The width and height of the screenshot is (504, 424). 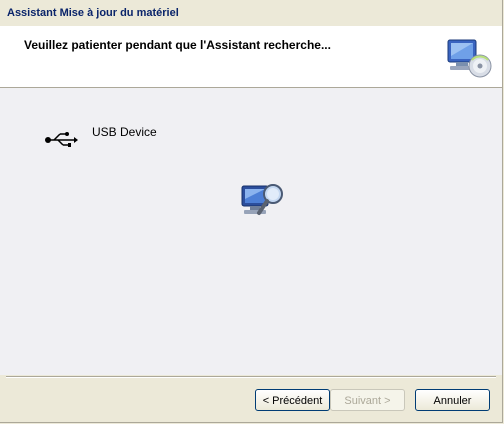 I want to click on search-computer-icon, so click(x=262, y=199).